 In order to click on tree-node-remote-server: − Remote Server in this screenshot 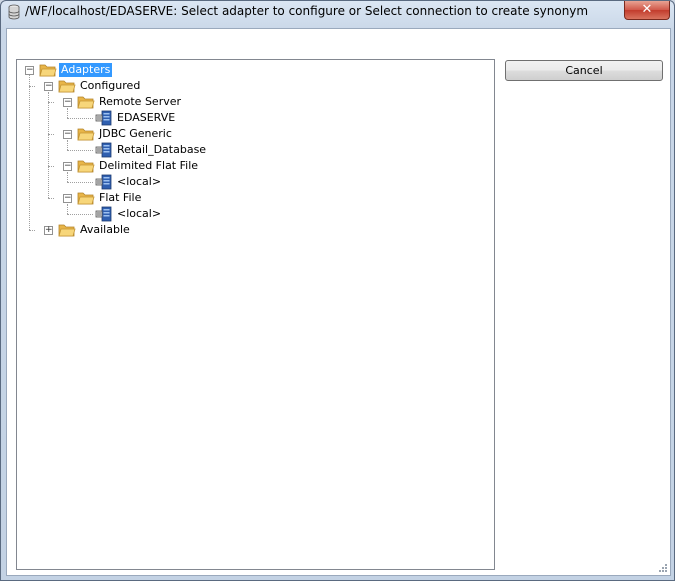, I will do `click(127, 102)`.